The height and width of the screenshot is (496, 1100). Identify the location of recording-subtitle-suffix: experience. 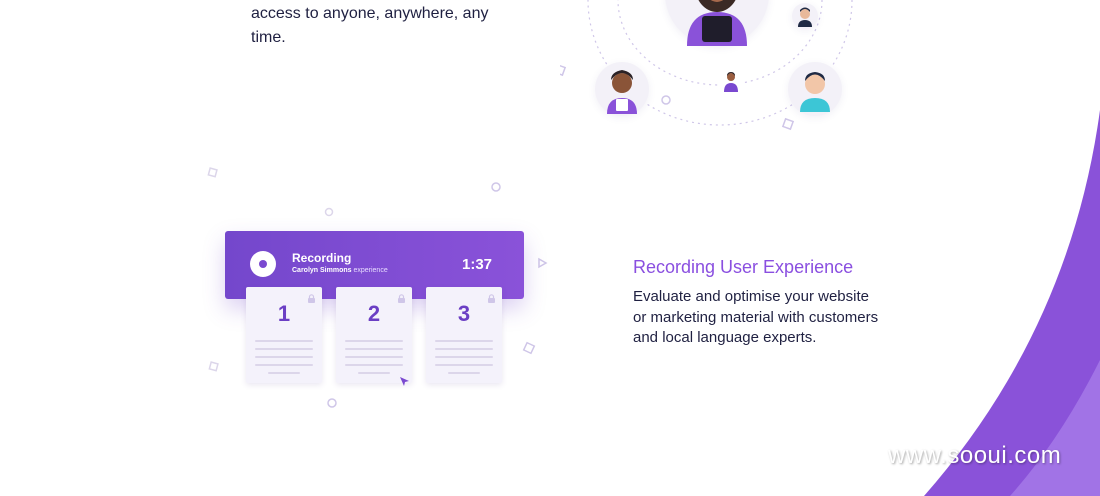
(370, 270).